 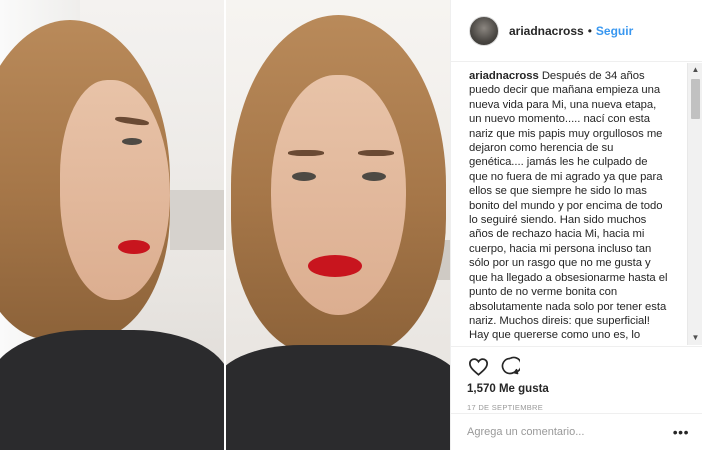 What do you see at coordinates (484, 30) in the screenshot?
I see `avatar` at bounding box center [484, 30].